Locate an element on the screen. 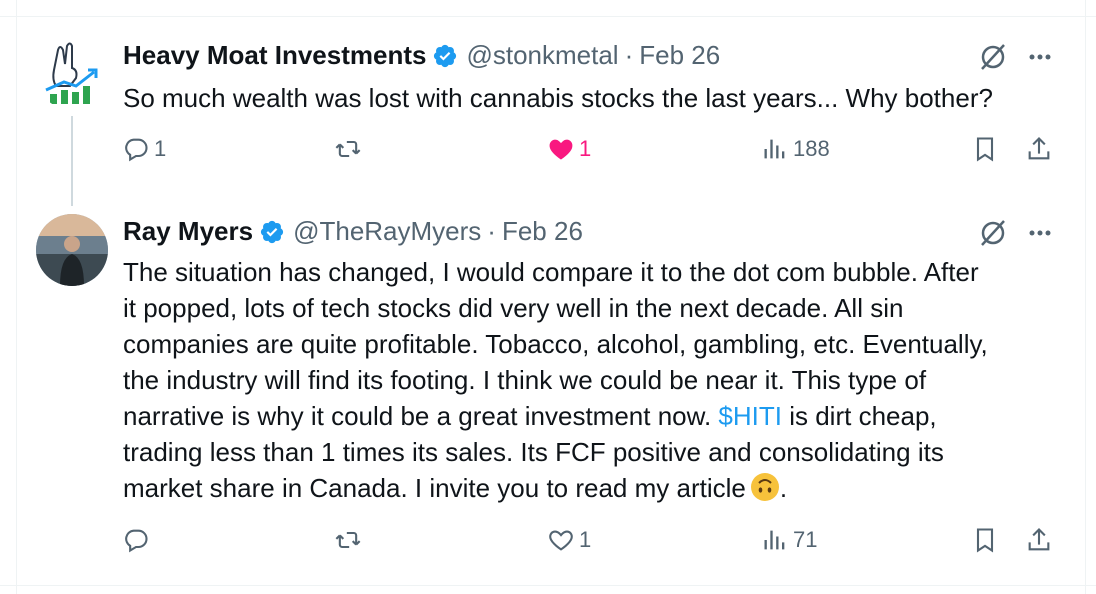 The height and width of the screenshot is (594, 1096). heart-outline-icon is located at coordinates (561, 540).